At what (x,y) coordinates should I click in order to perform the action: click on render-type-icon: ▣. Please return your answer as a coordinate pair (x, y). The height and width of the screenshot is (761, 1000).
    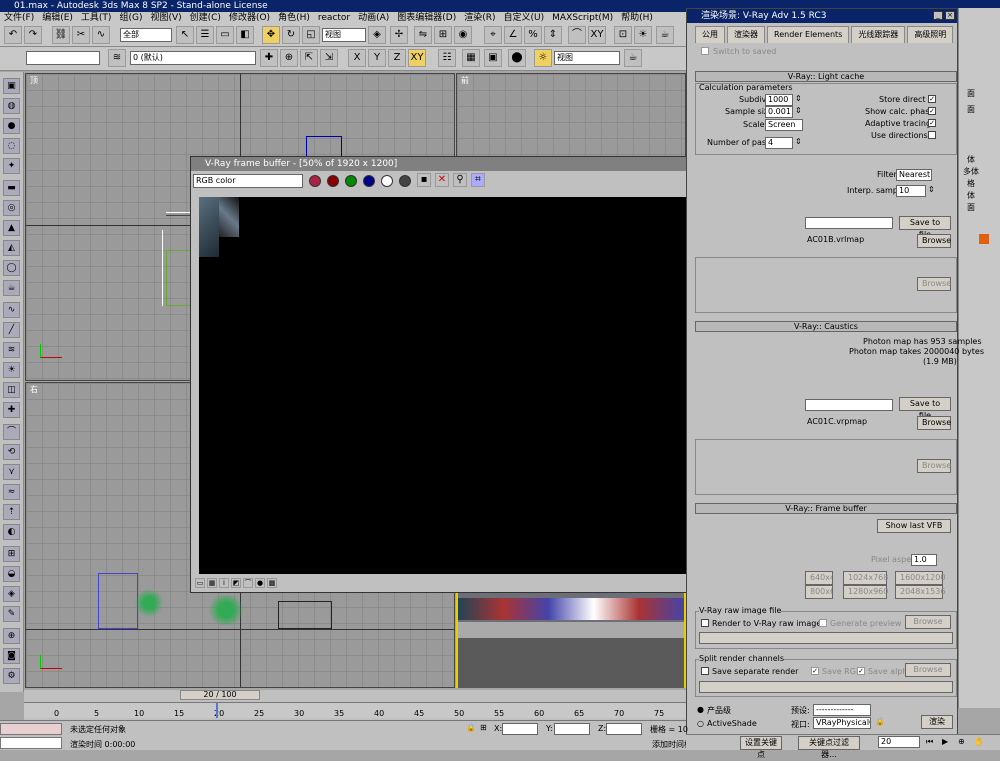
    Looking at the image, I should click on (493, 58).